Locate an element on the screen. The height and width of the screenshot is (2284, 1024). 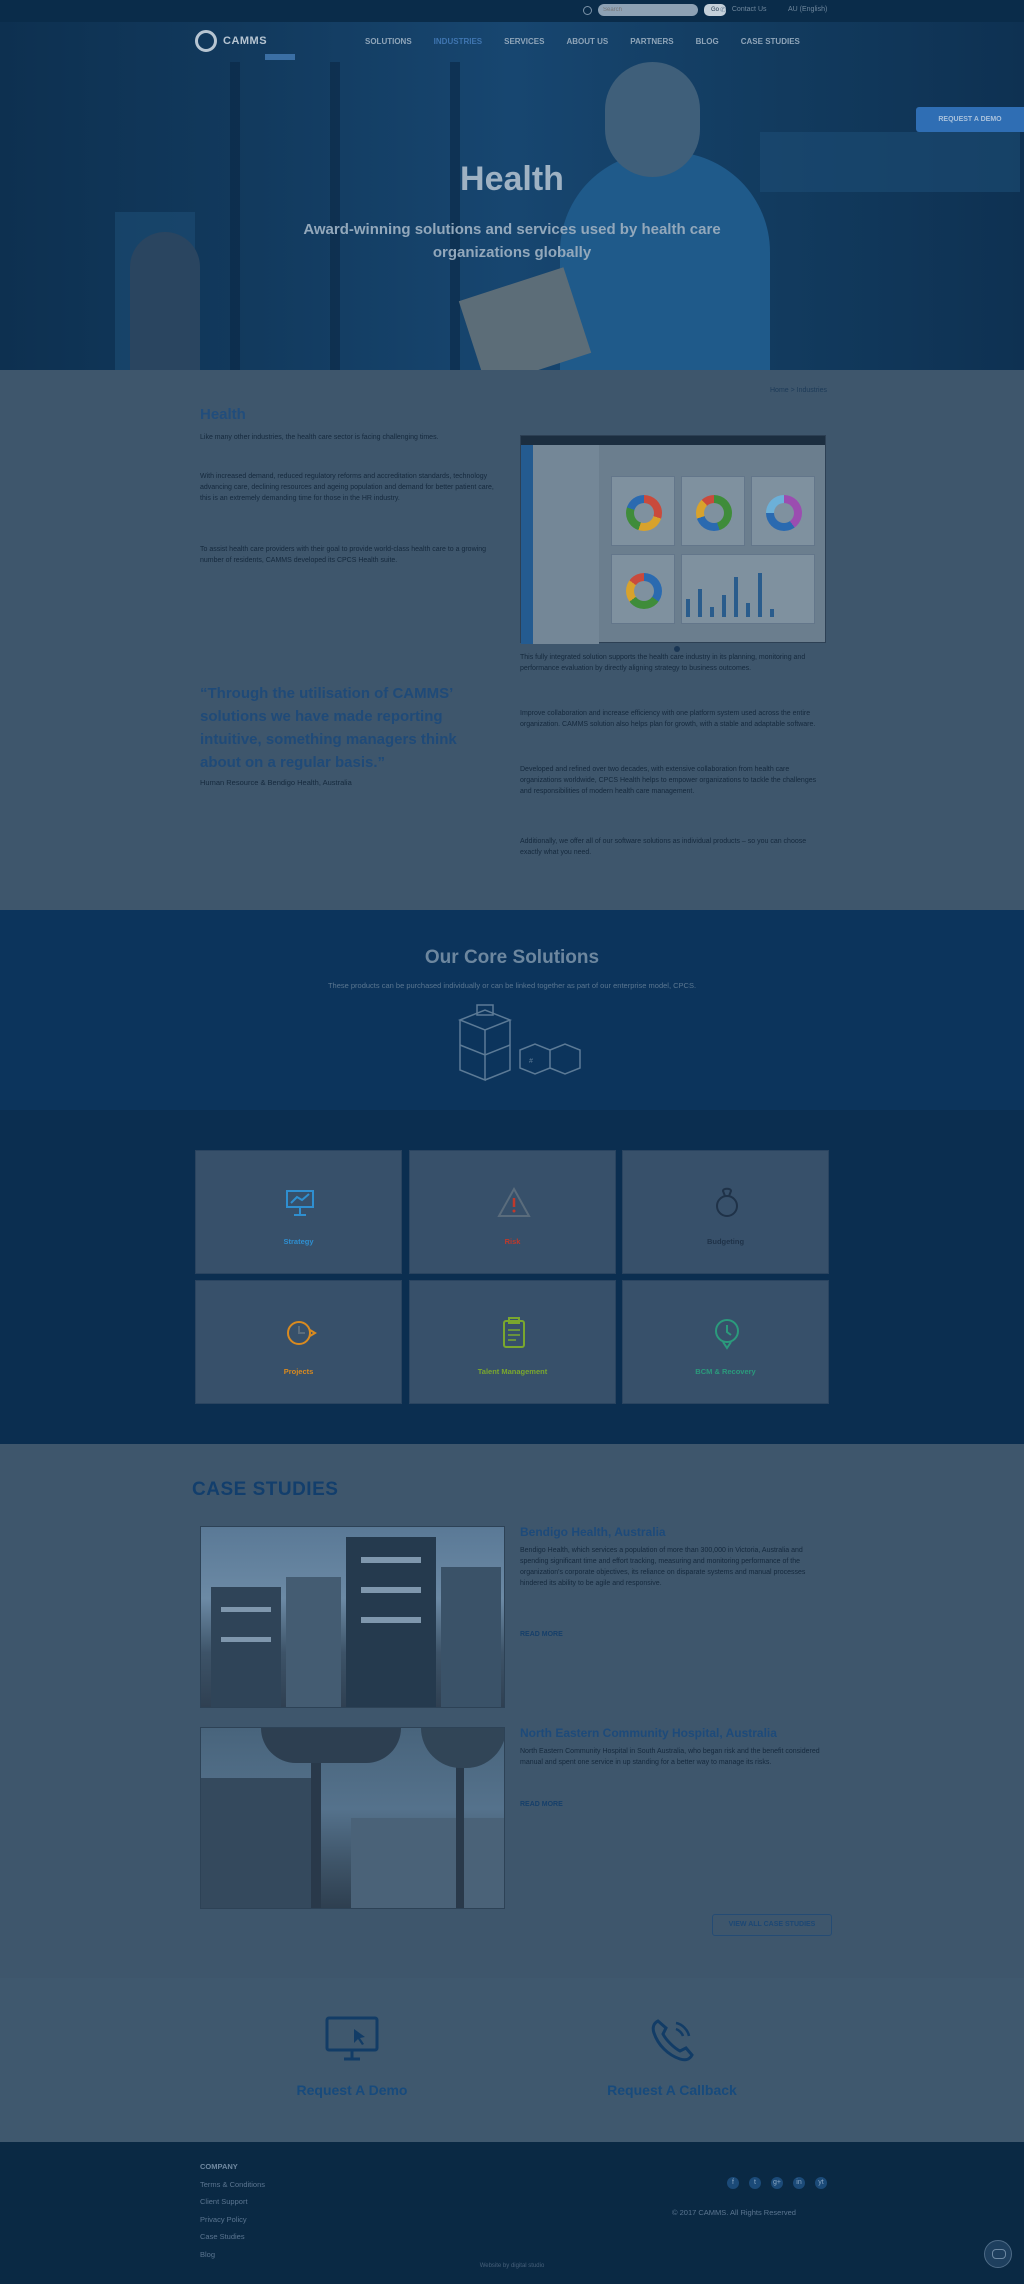
request-callback-cta: Request A Callback is located at coordinates (672, 2056).